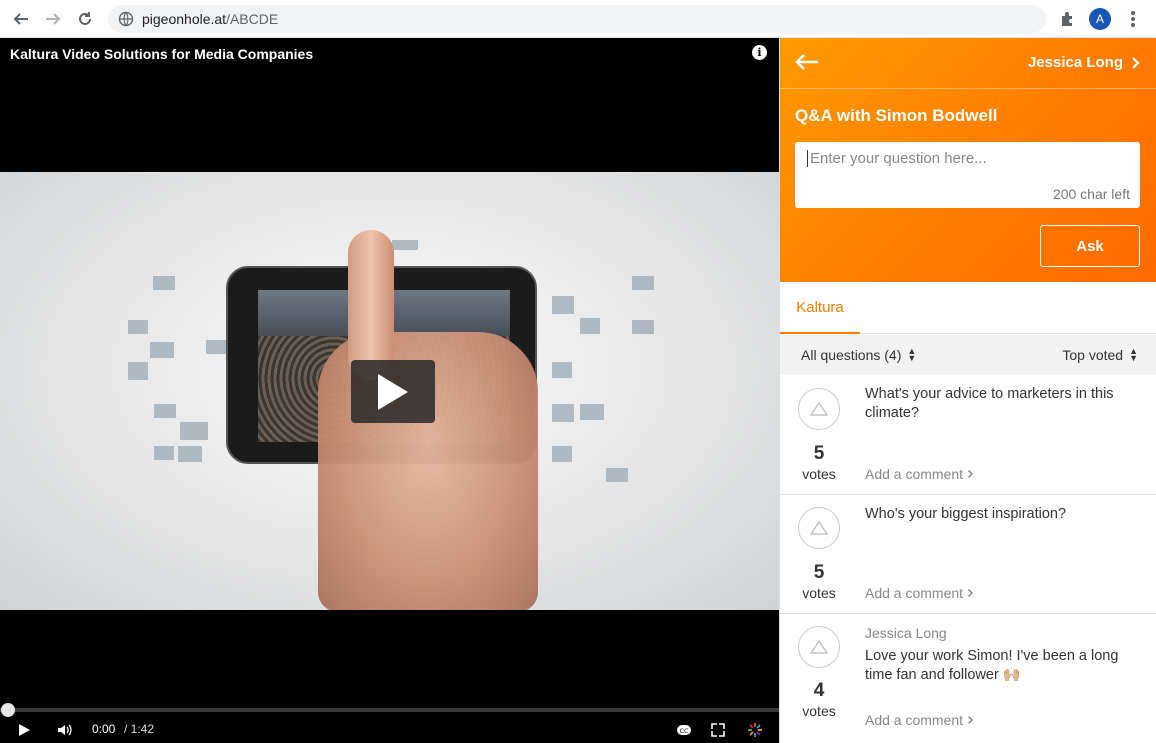 The width and height of the screenshot is (1156, 743). I want to click on arrow-right-icon, so click(53, 18).